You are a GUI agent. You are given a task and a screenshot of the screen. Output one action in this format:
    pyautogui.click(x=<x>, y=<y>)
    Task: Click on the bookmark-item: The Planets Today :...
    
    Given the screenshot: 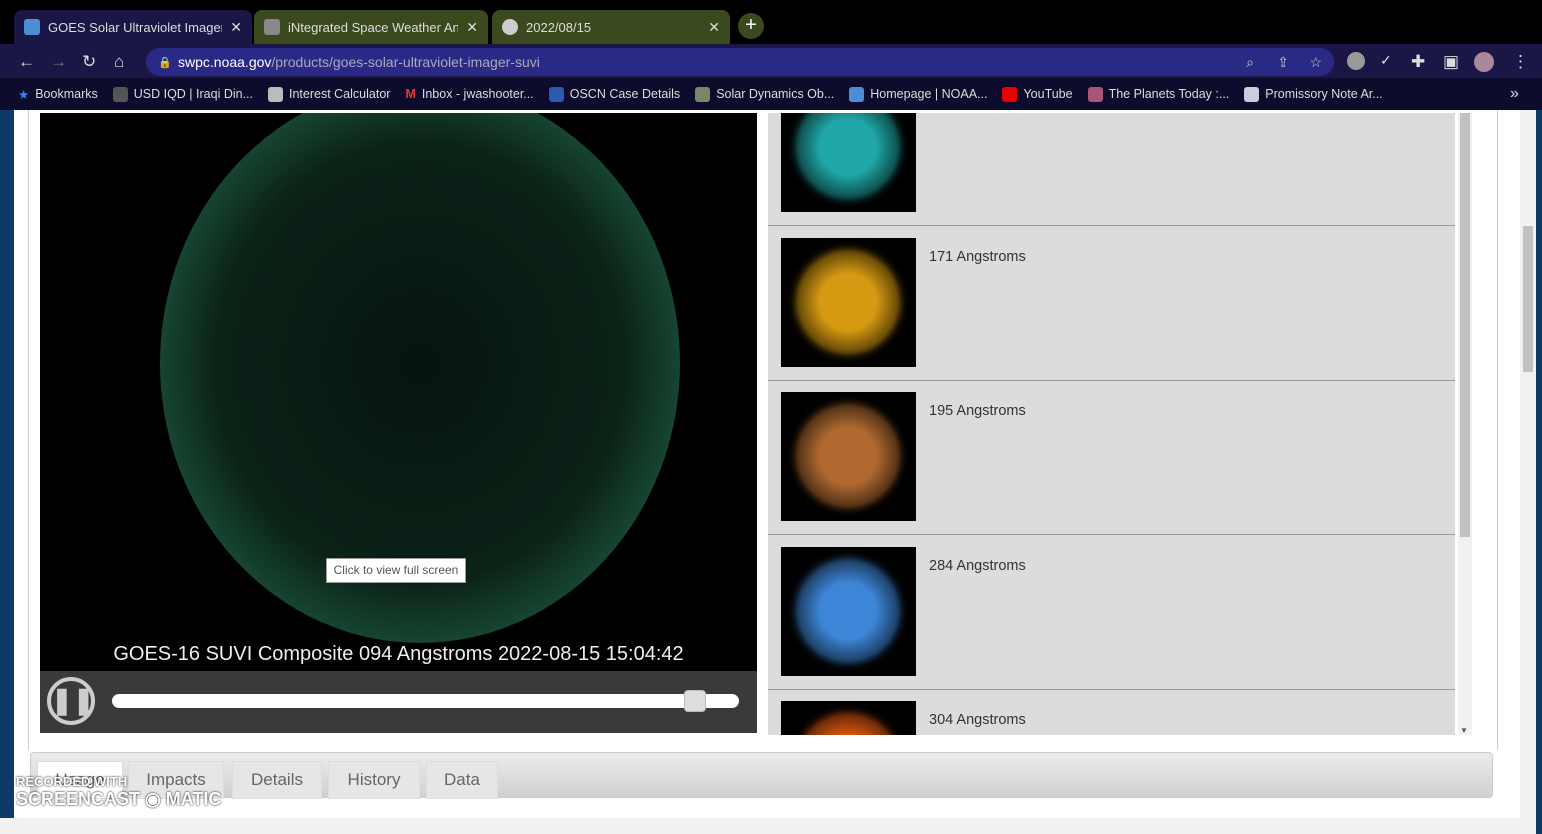 What is the action you would take?
    pyautogui.click(x=1158, y=94)
    